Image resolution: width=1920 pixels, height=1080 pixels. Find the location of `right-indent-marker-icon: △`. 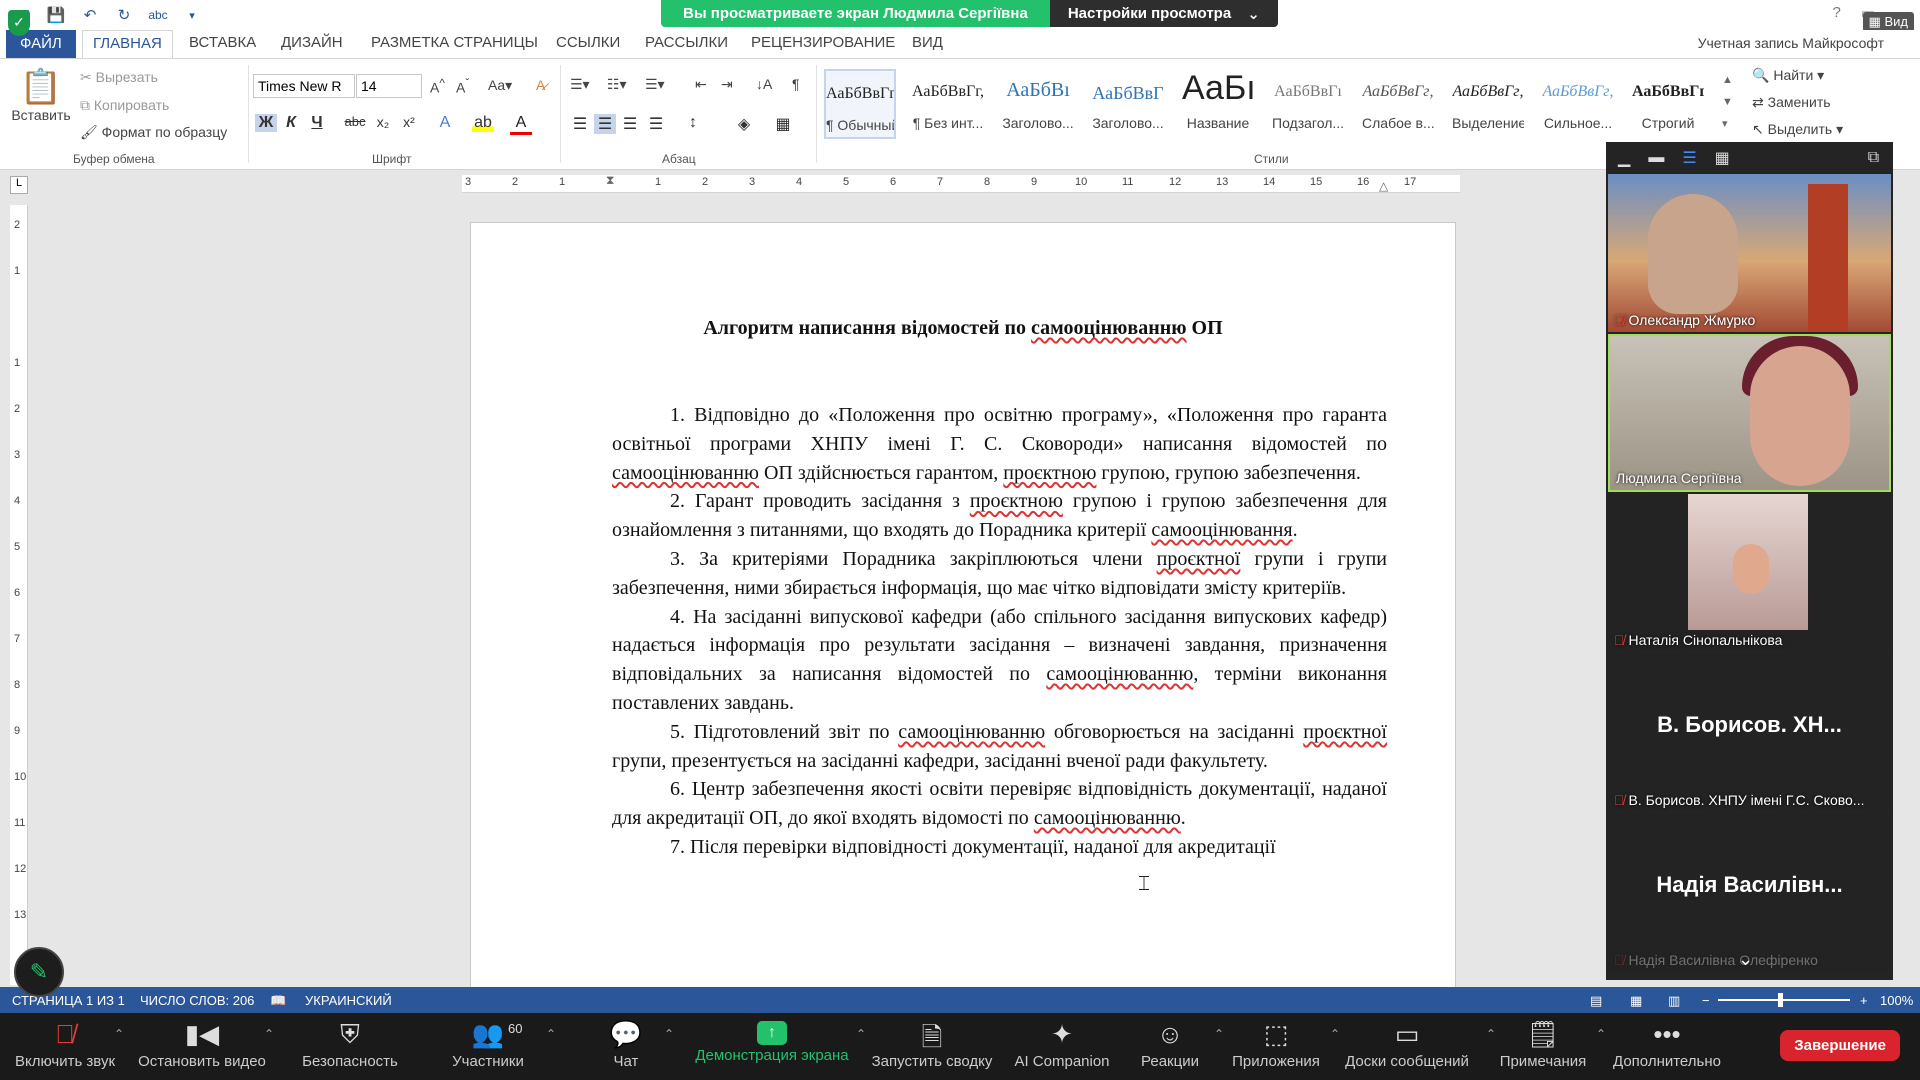

right-indent-marker-icon: △ is located at coordinates (1383, 186).